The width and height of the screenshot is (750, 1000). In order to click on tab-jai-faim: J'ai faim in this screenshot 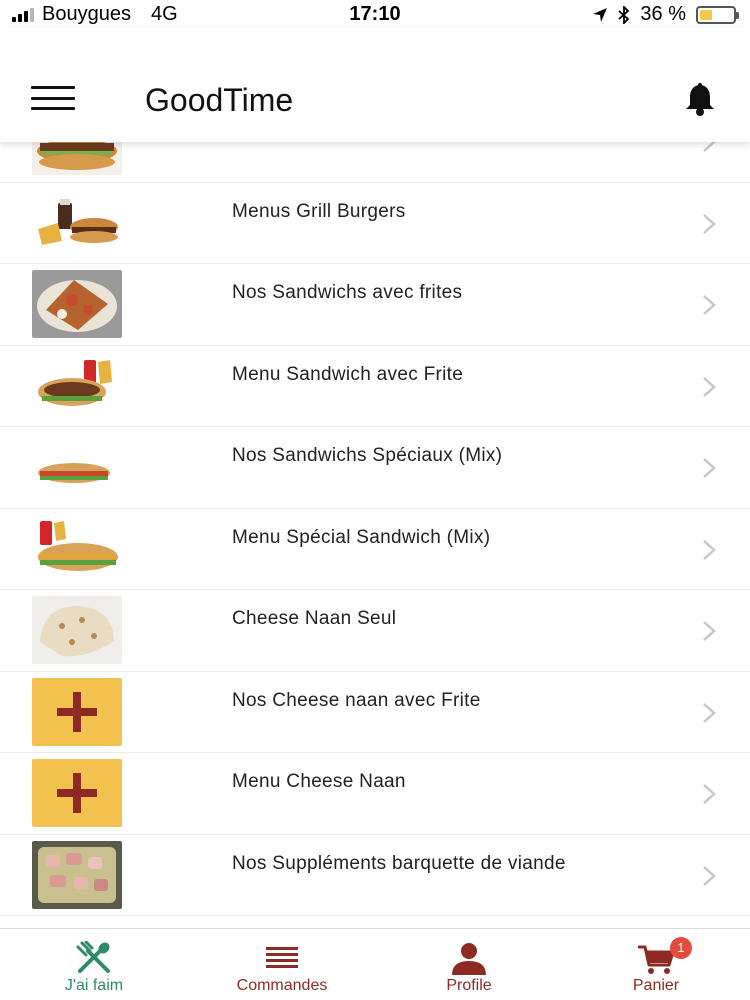, I will do `click(94, 964)`.